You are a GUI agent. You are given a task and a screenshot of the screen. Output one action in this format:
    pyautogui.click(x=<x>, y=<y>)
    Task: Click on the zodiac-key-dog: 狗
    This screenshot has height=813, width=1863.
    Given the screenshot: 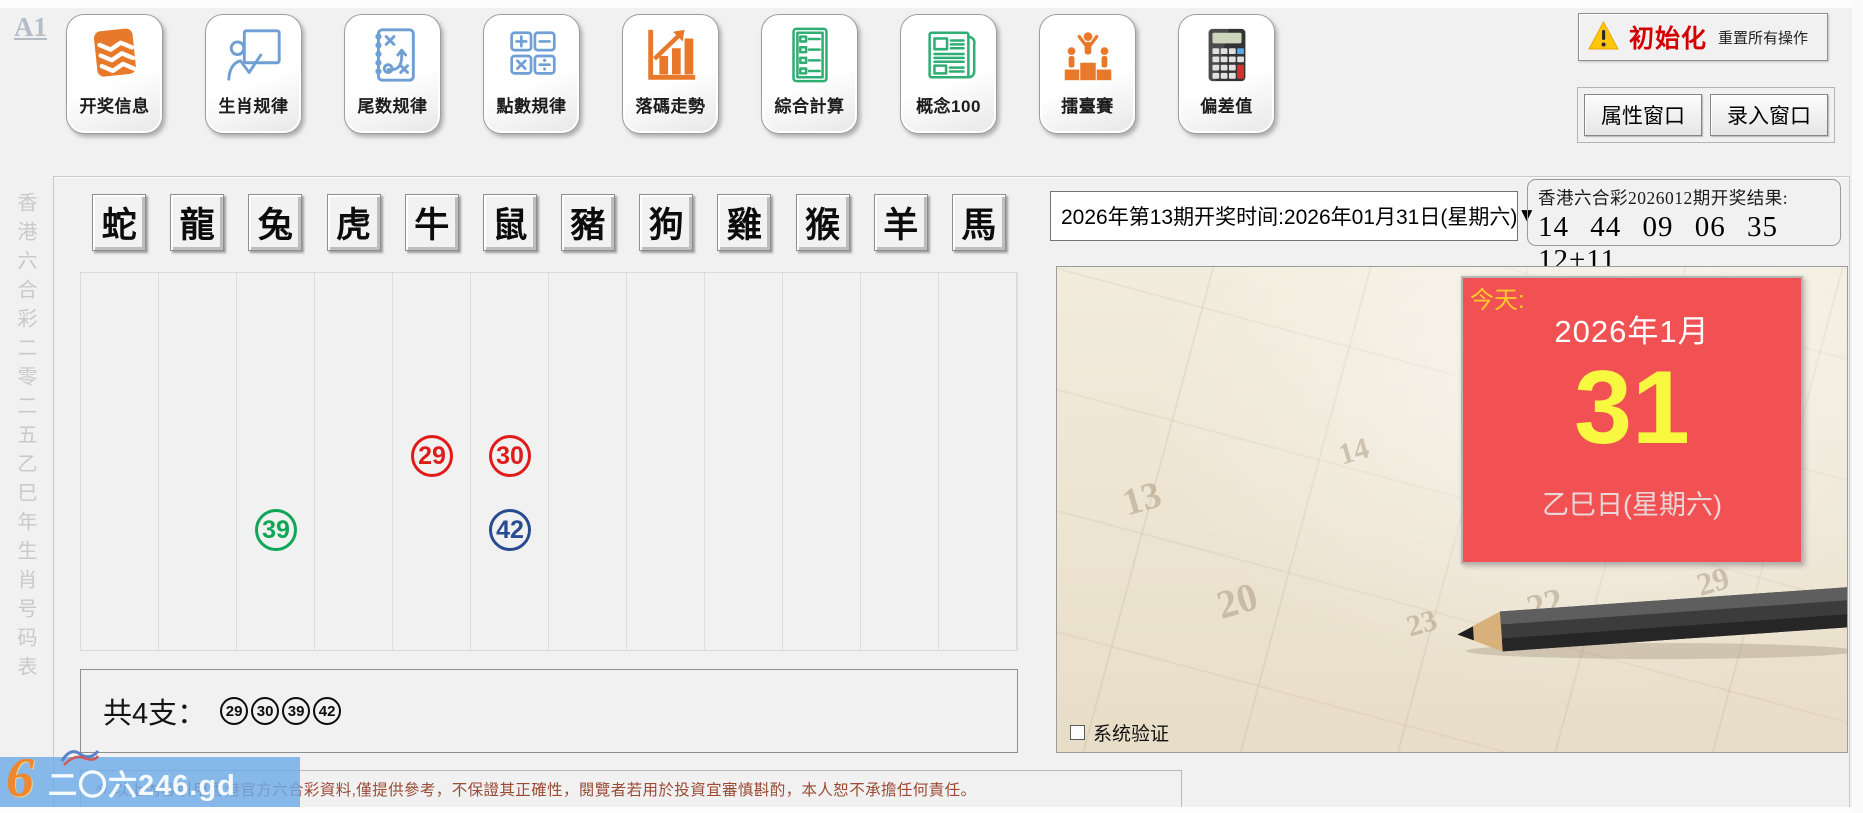 What is the action you would take?
    pyautogui.click(x=666, y=222)
    